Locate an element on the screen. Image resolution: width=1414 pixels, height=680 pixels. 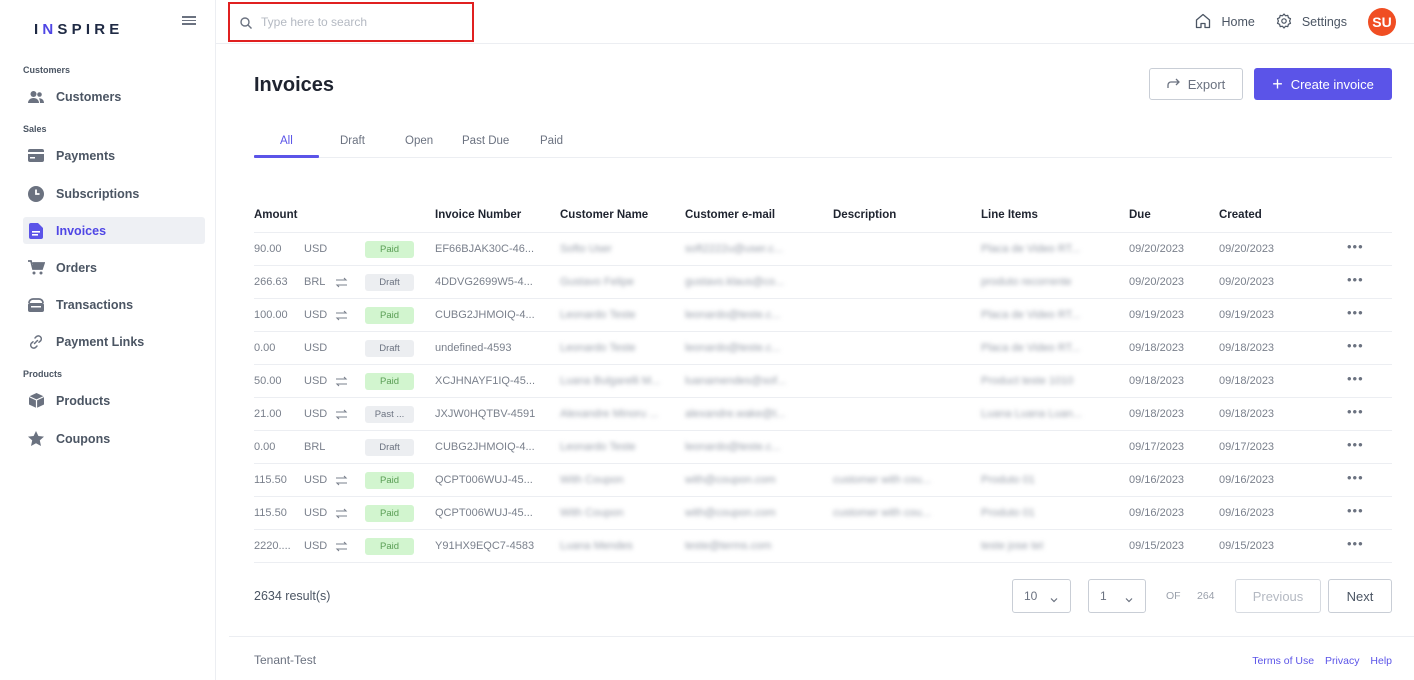
col-created: Created is located at coordinates (1240, 215).